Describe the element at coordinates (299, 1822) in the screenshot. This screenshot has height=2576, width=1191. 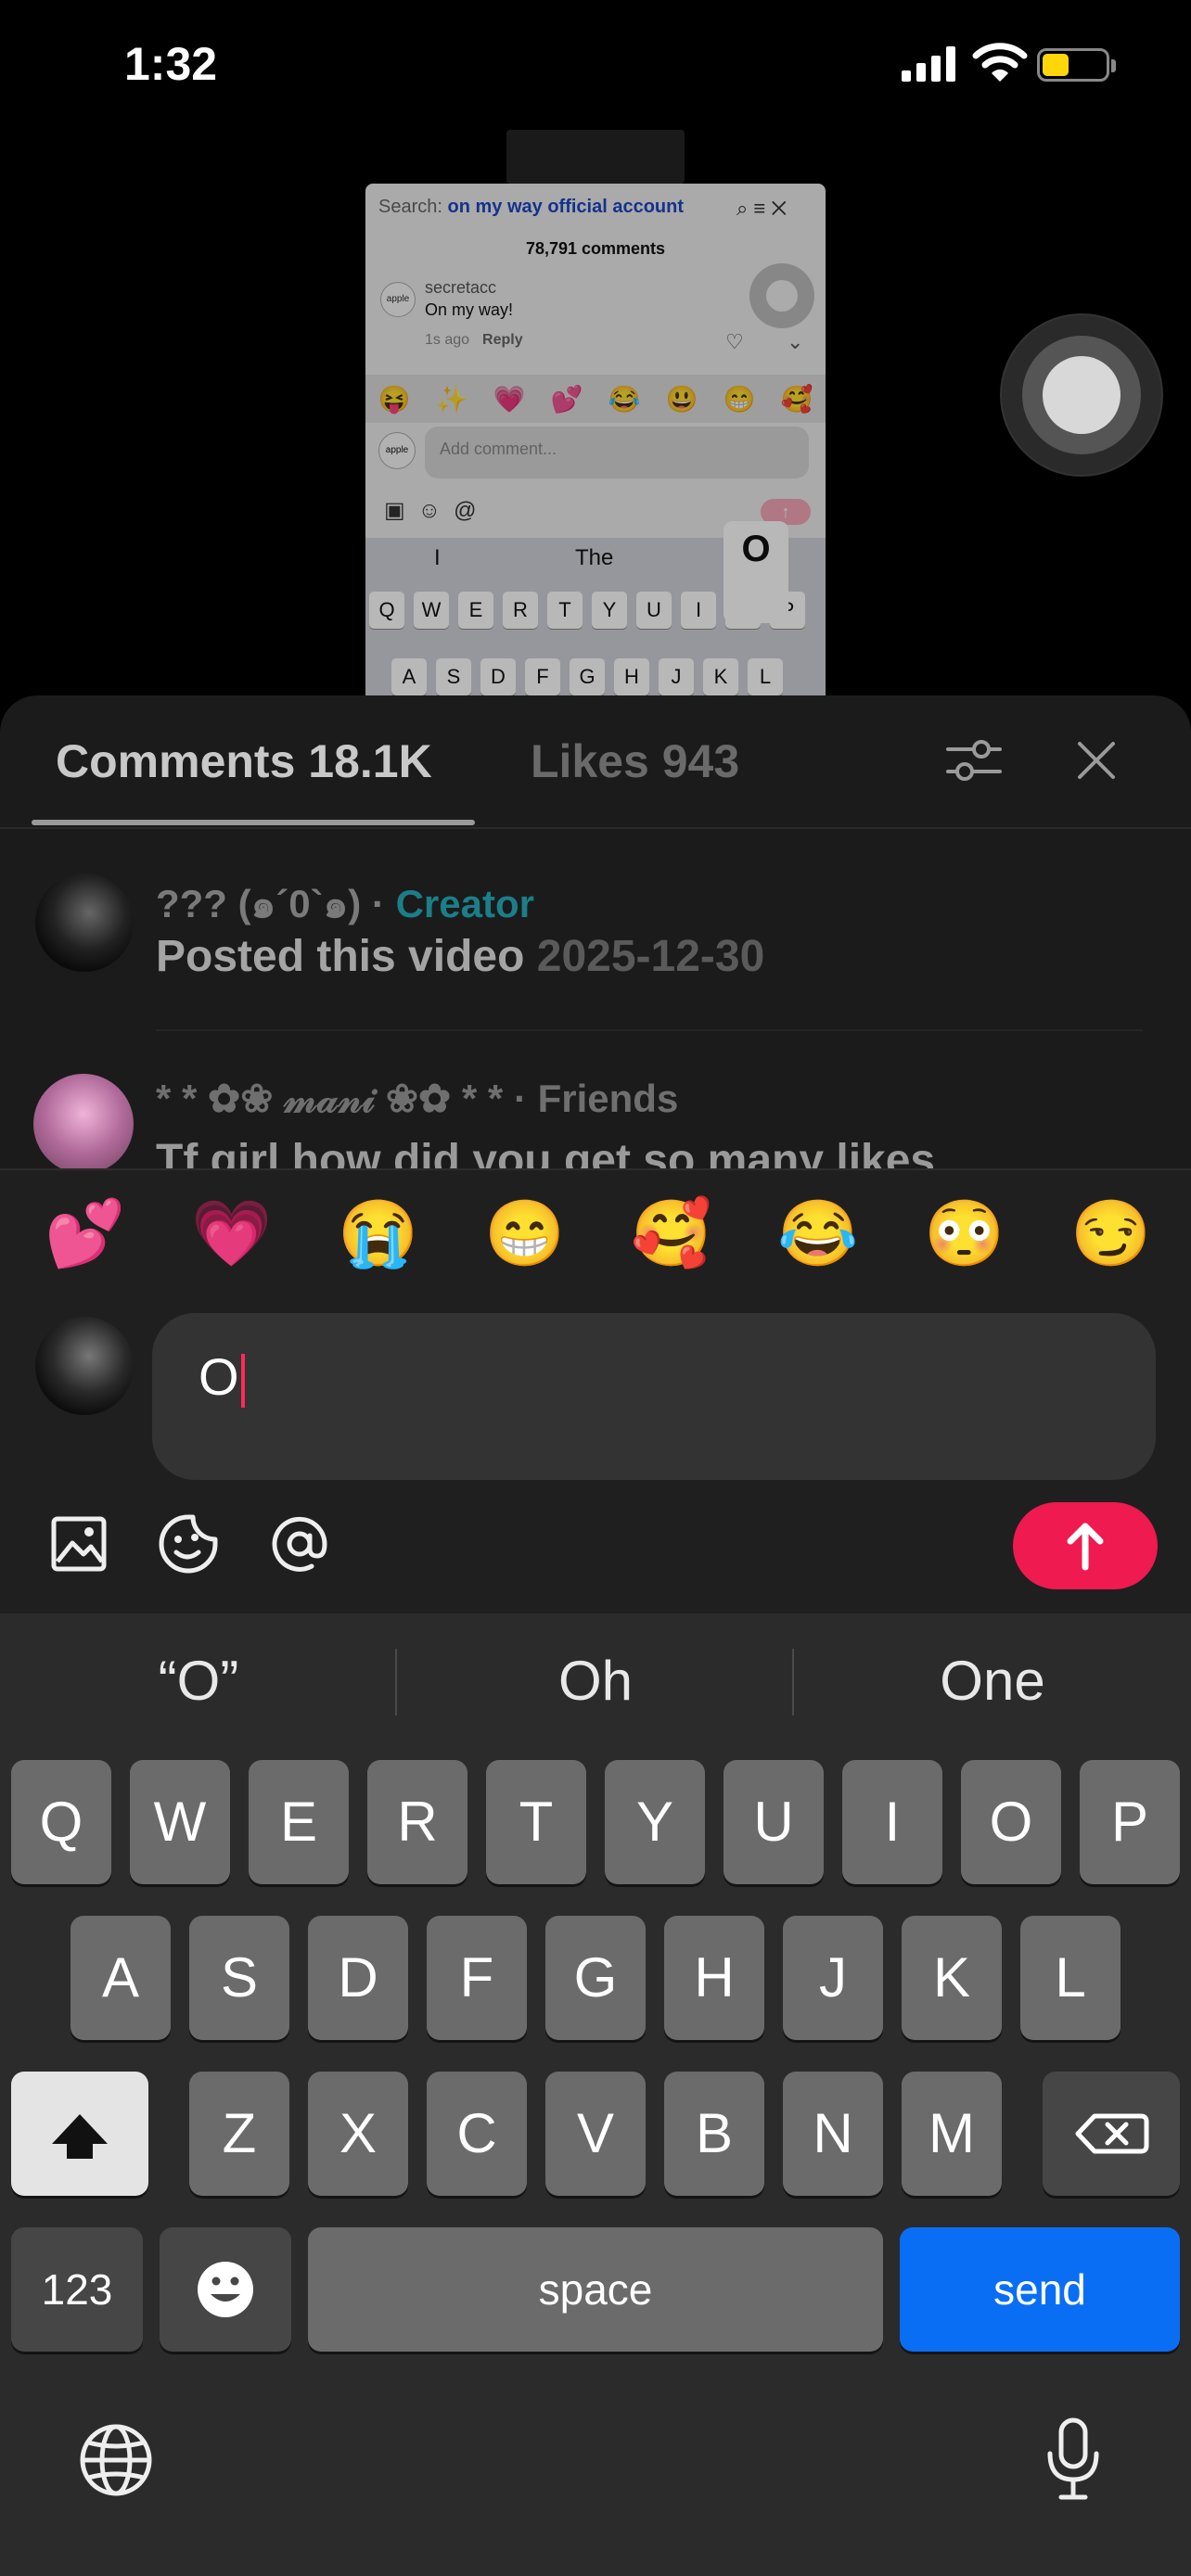
I see `key-e: E` at that location.